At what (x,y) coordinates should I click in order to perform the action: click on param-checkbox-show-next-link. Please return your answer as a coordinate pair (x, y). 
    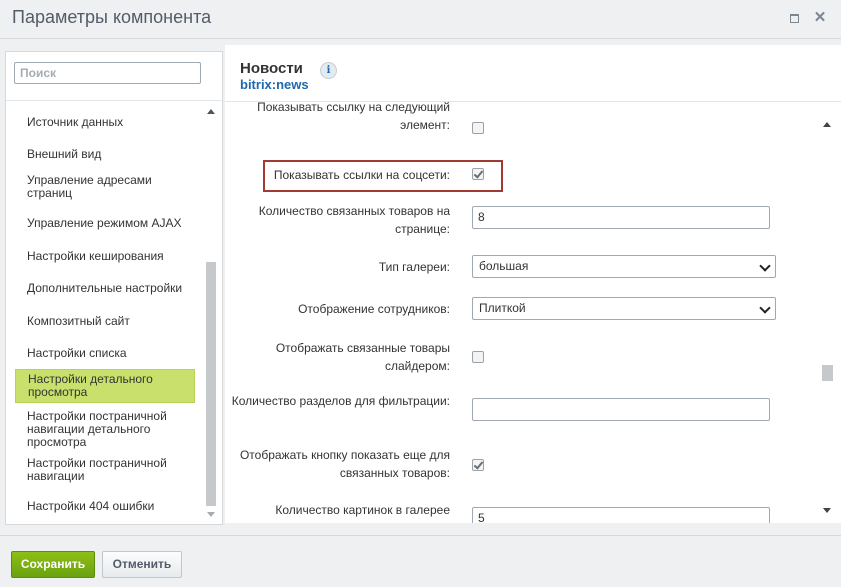
    Looking at the image, I should click on (478, 128).